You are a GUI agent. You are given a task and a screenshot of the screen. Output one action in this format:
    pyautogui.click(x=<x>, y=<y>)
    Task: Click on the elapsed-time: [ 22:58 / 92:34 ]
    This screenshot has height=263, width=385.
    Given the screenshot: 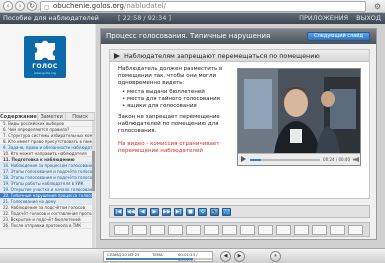 What is the action you would take?
    pyautogui.click(x=144, y=18)
    